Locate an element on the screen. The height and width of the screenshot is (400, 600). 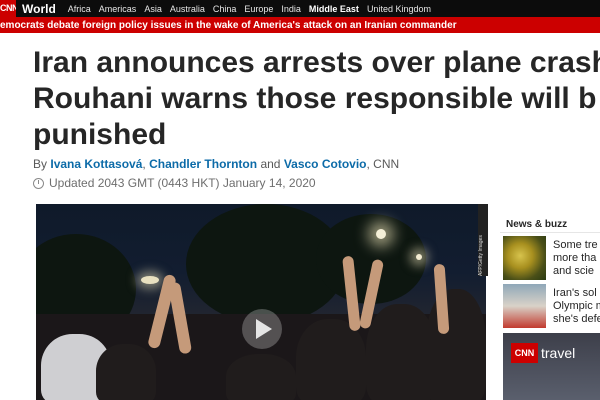
headline-line: Iran announces arrests over plane crash is located at coordinates (316, 62).